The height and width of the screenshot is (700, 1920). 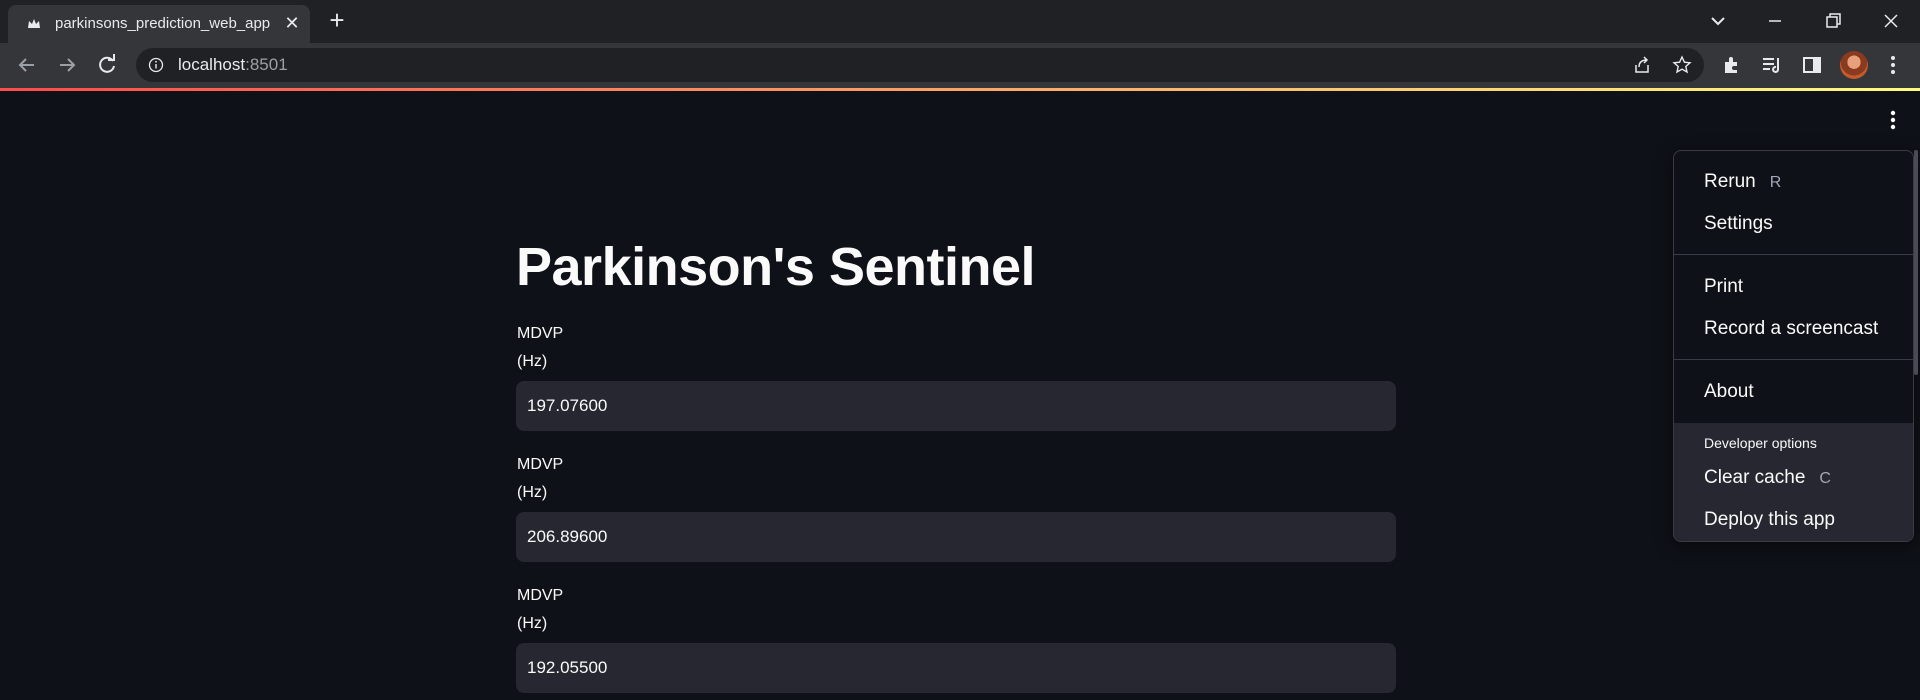 What do you see at coordinates (1760, 443) in the screenshot?
I see `developer-options-heading: Developer options` at bounding box center [1760, 443].